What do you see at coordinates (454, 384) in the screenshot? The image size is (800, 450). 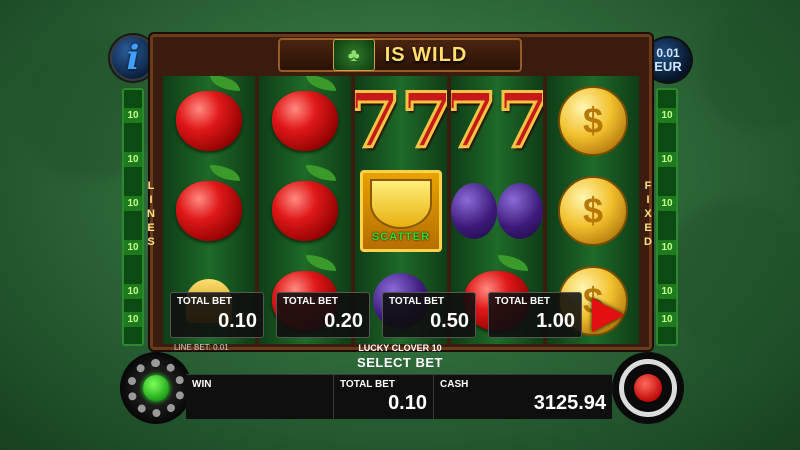 I see `cash-label: CASH` at bounding box center [454, 384].